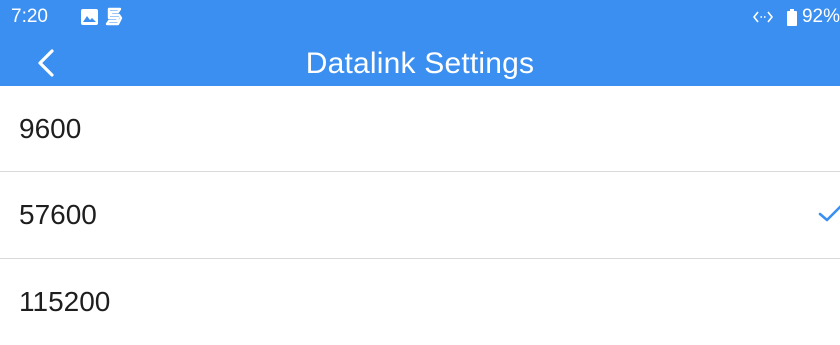 The image size is (840, 345). I want to click on s-app-icon, so click(114, 16).